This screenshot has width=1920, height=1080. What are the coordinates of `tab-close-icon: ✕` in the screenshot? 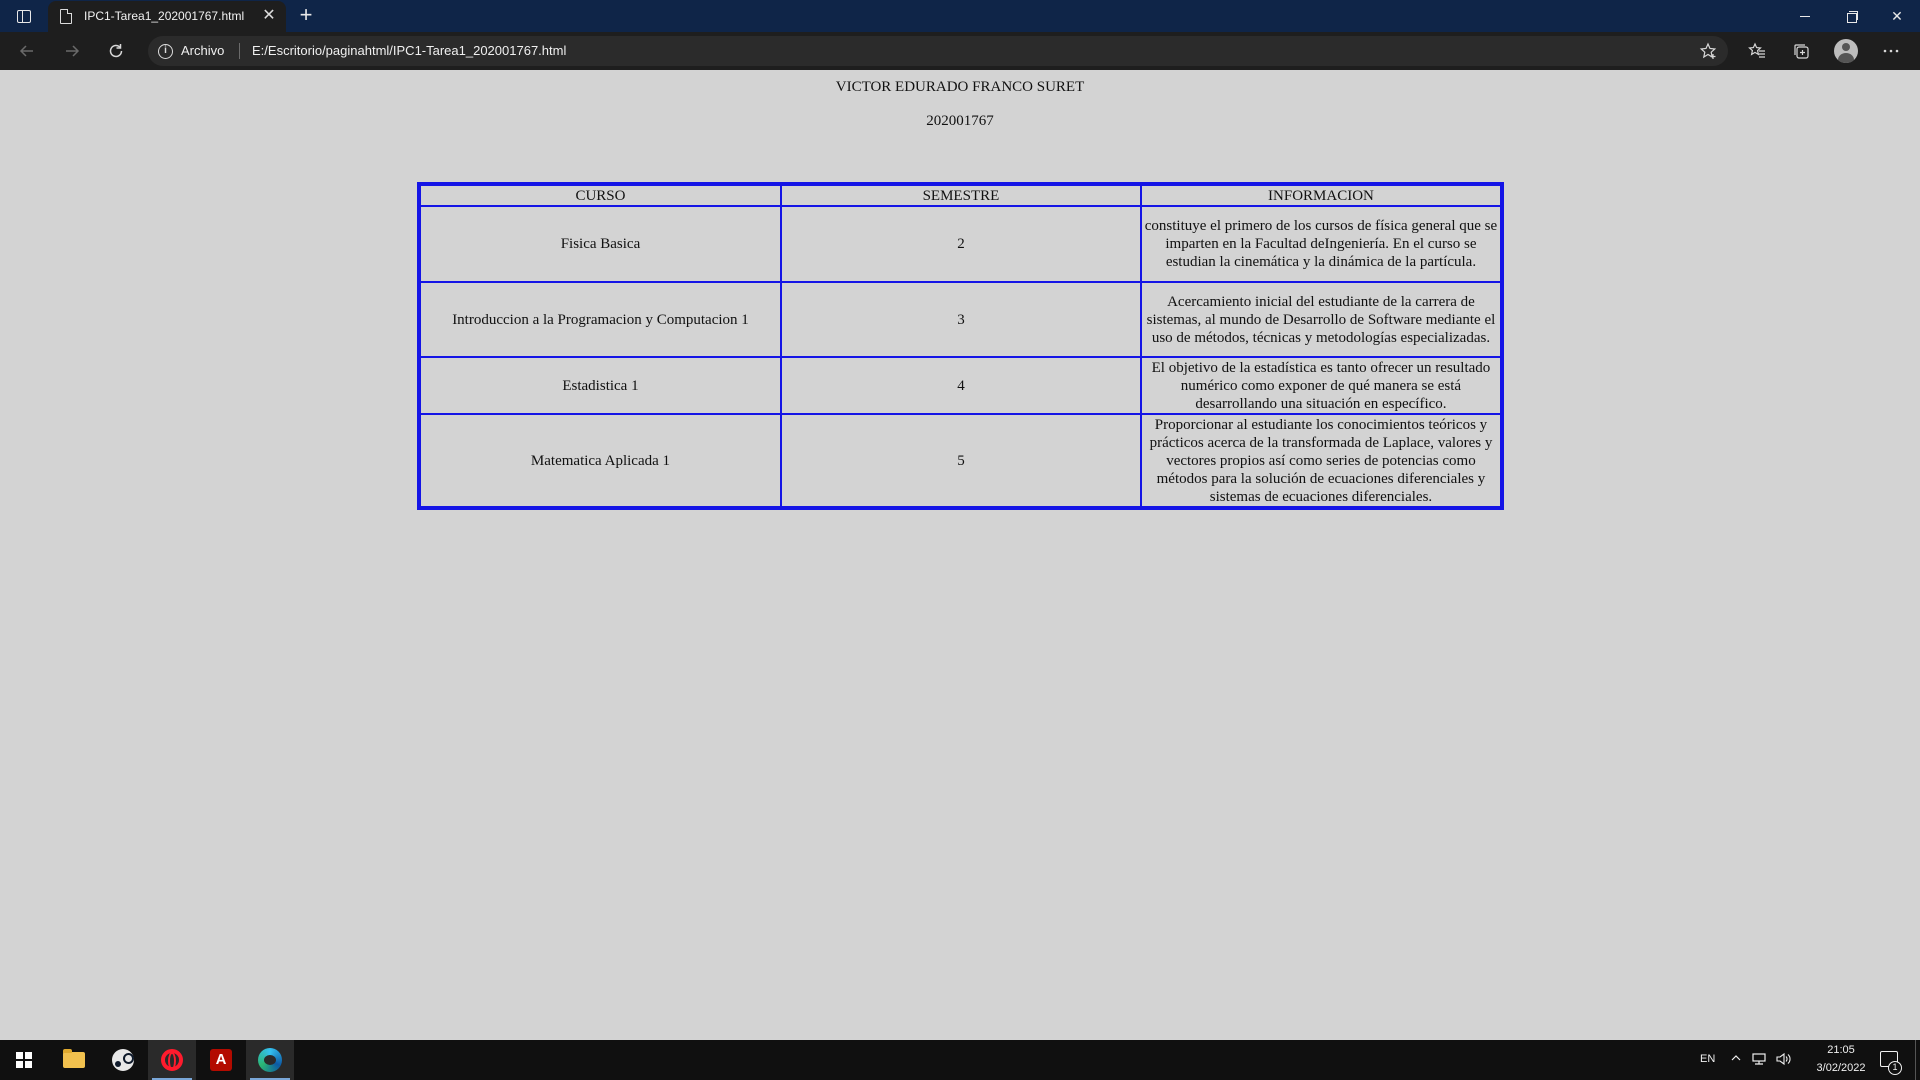 It's located at (269, 16).